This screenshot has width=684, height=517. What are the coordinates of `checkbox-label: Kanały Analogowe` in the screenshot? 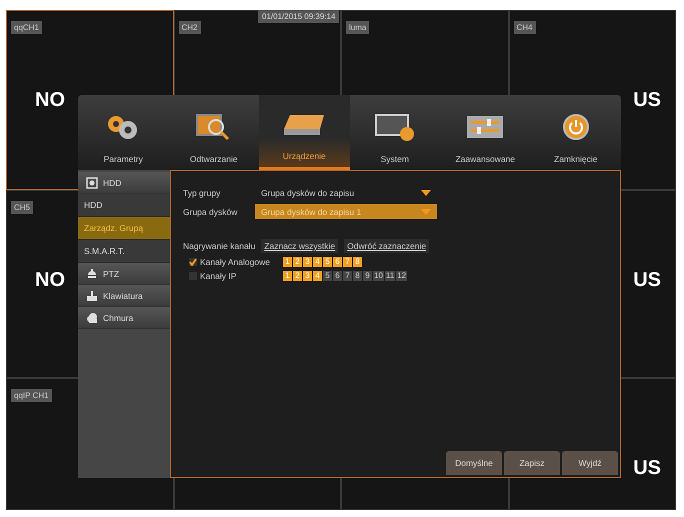 It's located at (235, 262).